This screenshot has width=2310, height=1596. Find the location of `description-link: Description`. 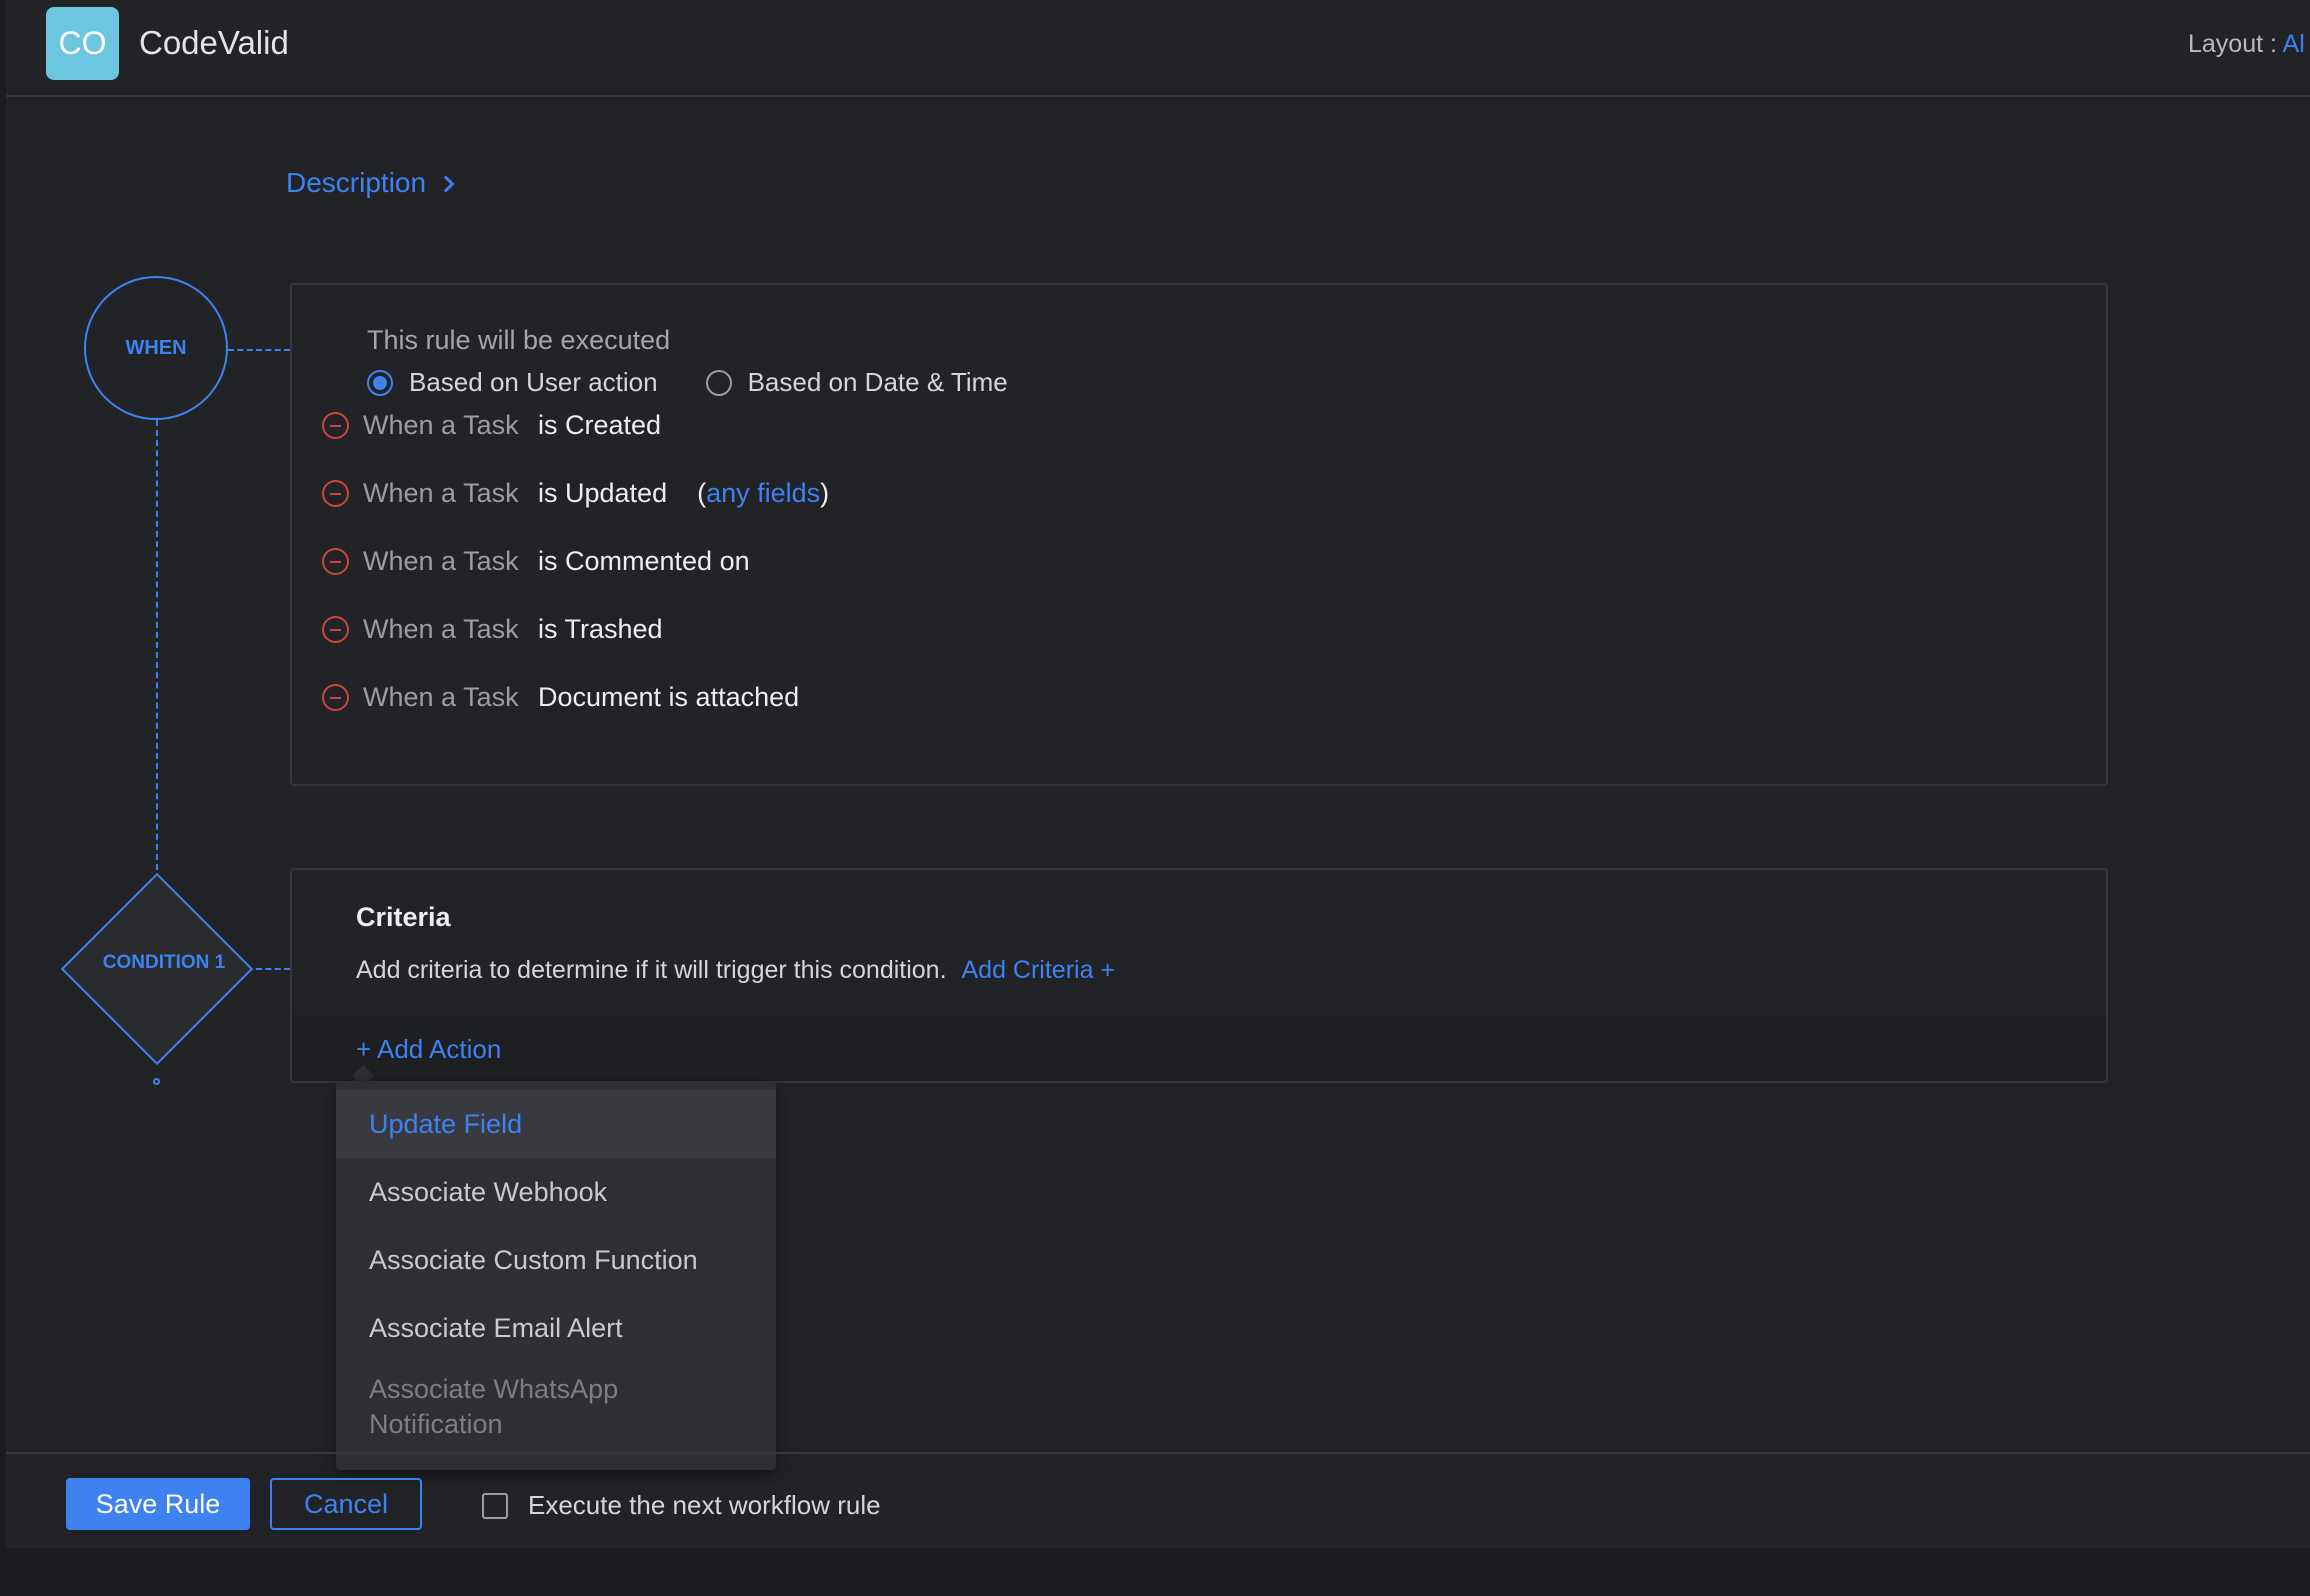

description-link: Description is located at coordinates (370, 183).